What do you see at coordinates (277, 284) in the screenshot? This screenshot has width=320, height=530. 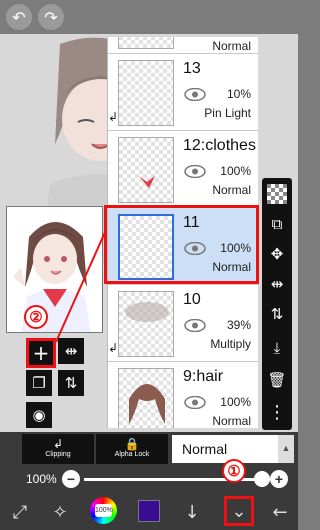 I see `flip-horizontal-icon: ⇹` at bounding box center [277, 284].